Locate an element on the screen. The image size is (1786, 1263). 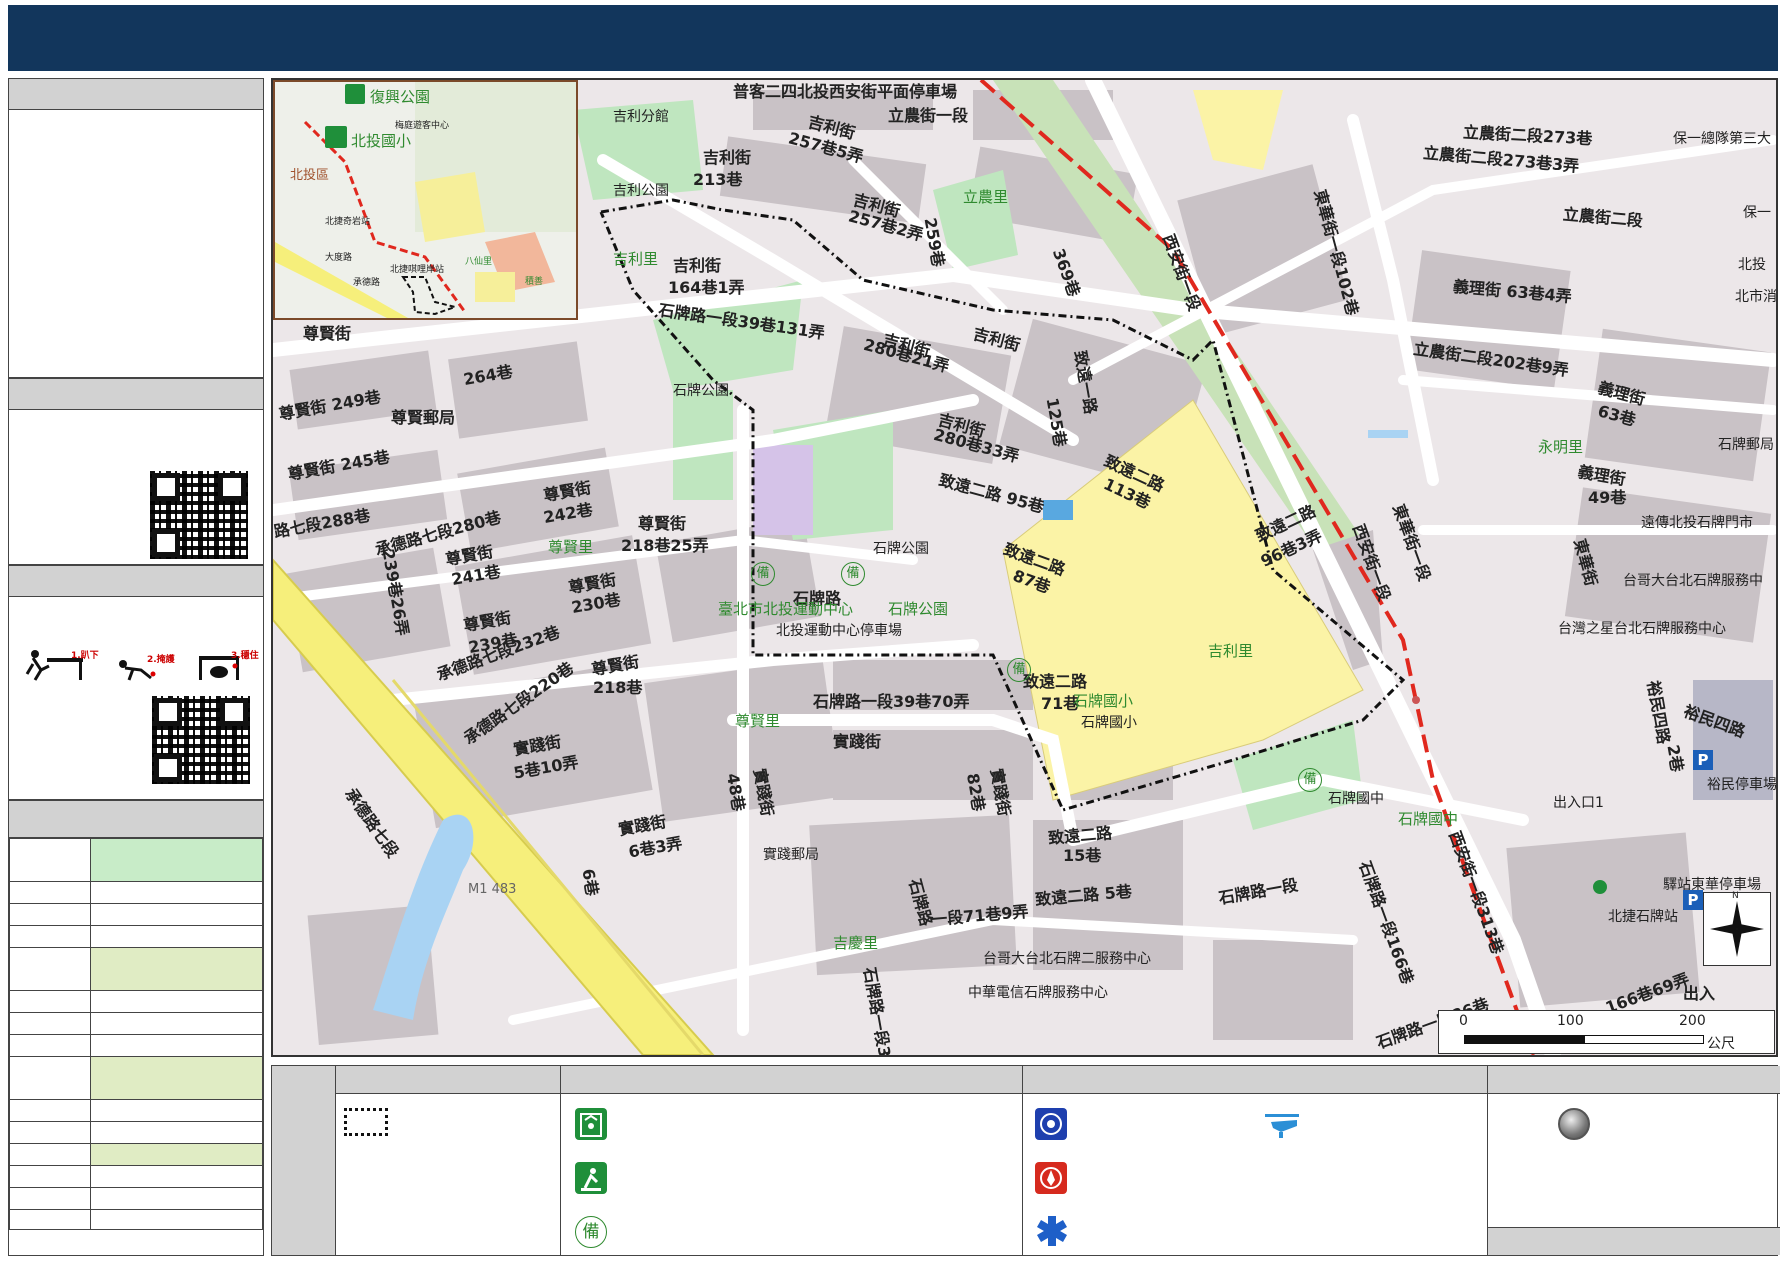
map-label: 立農街一段 is located at coordinates (928, 115).